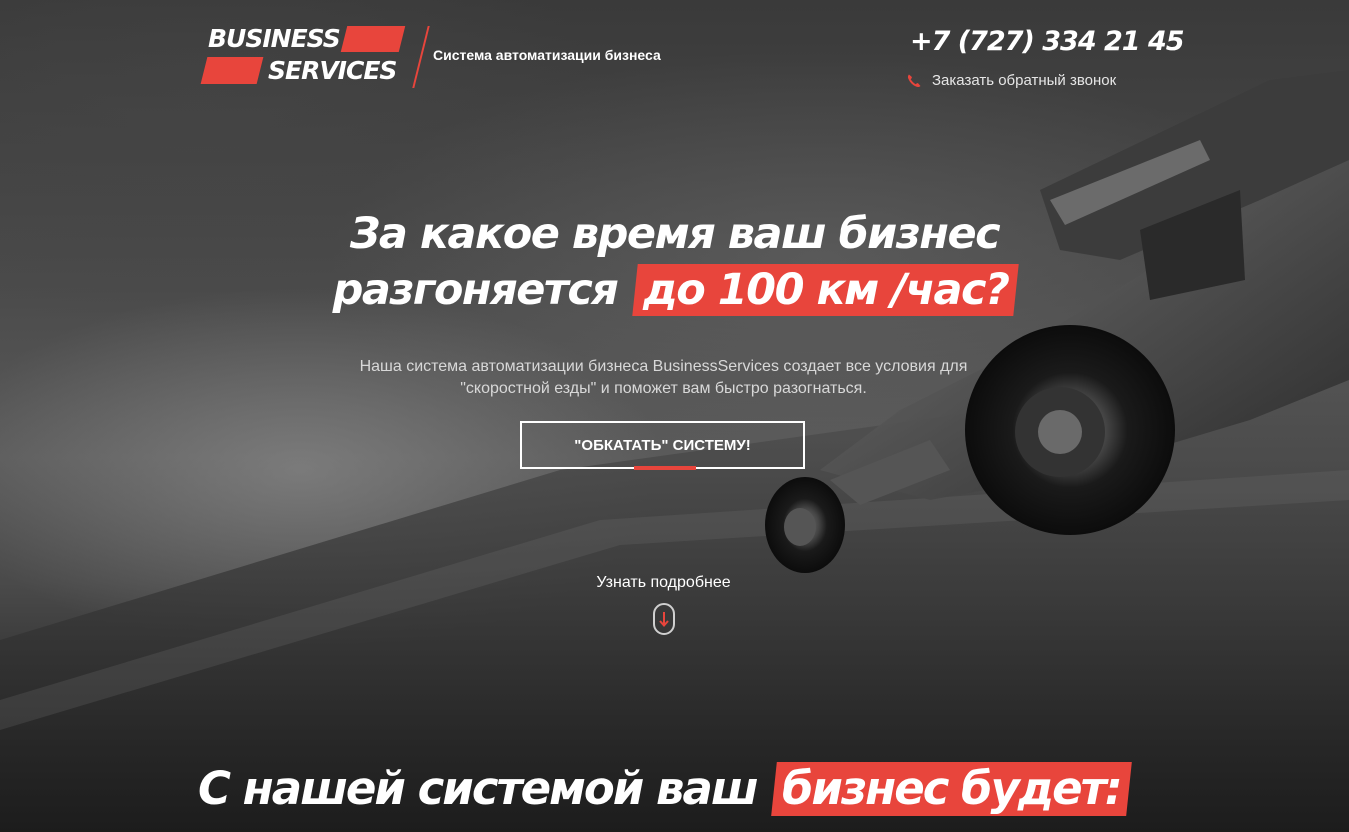 This screenshot has height=832, width=1349. Describe the element at coordinates (665, 468) in the screenshot. I see `cta-underline-accent` at that location.